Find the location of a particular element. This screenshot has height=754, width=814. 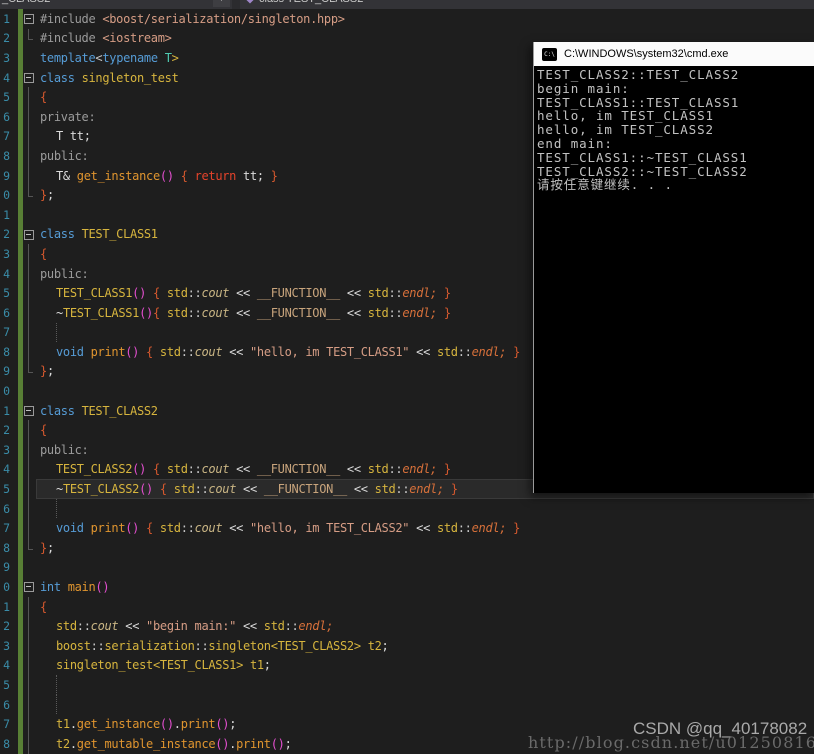

code-token: main is located at coordinates (81, 587).